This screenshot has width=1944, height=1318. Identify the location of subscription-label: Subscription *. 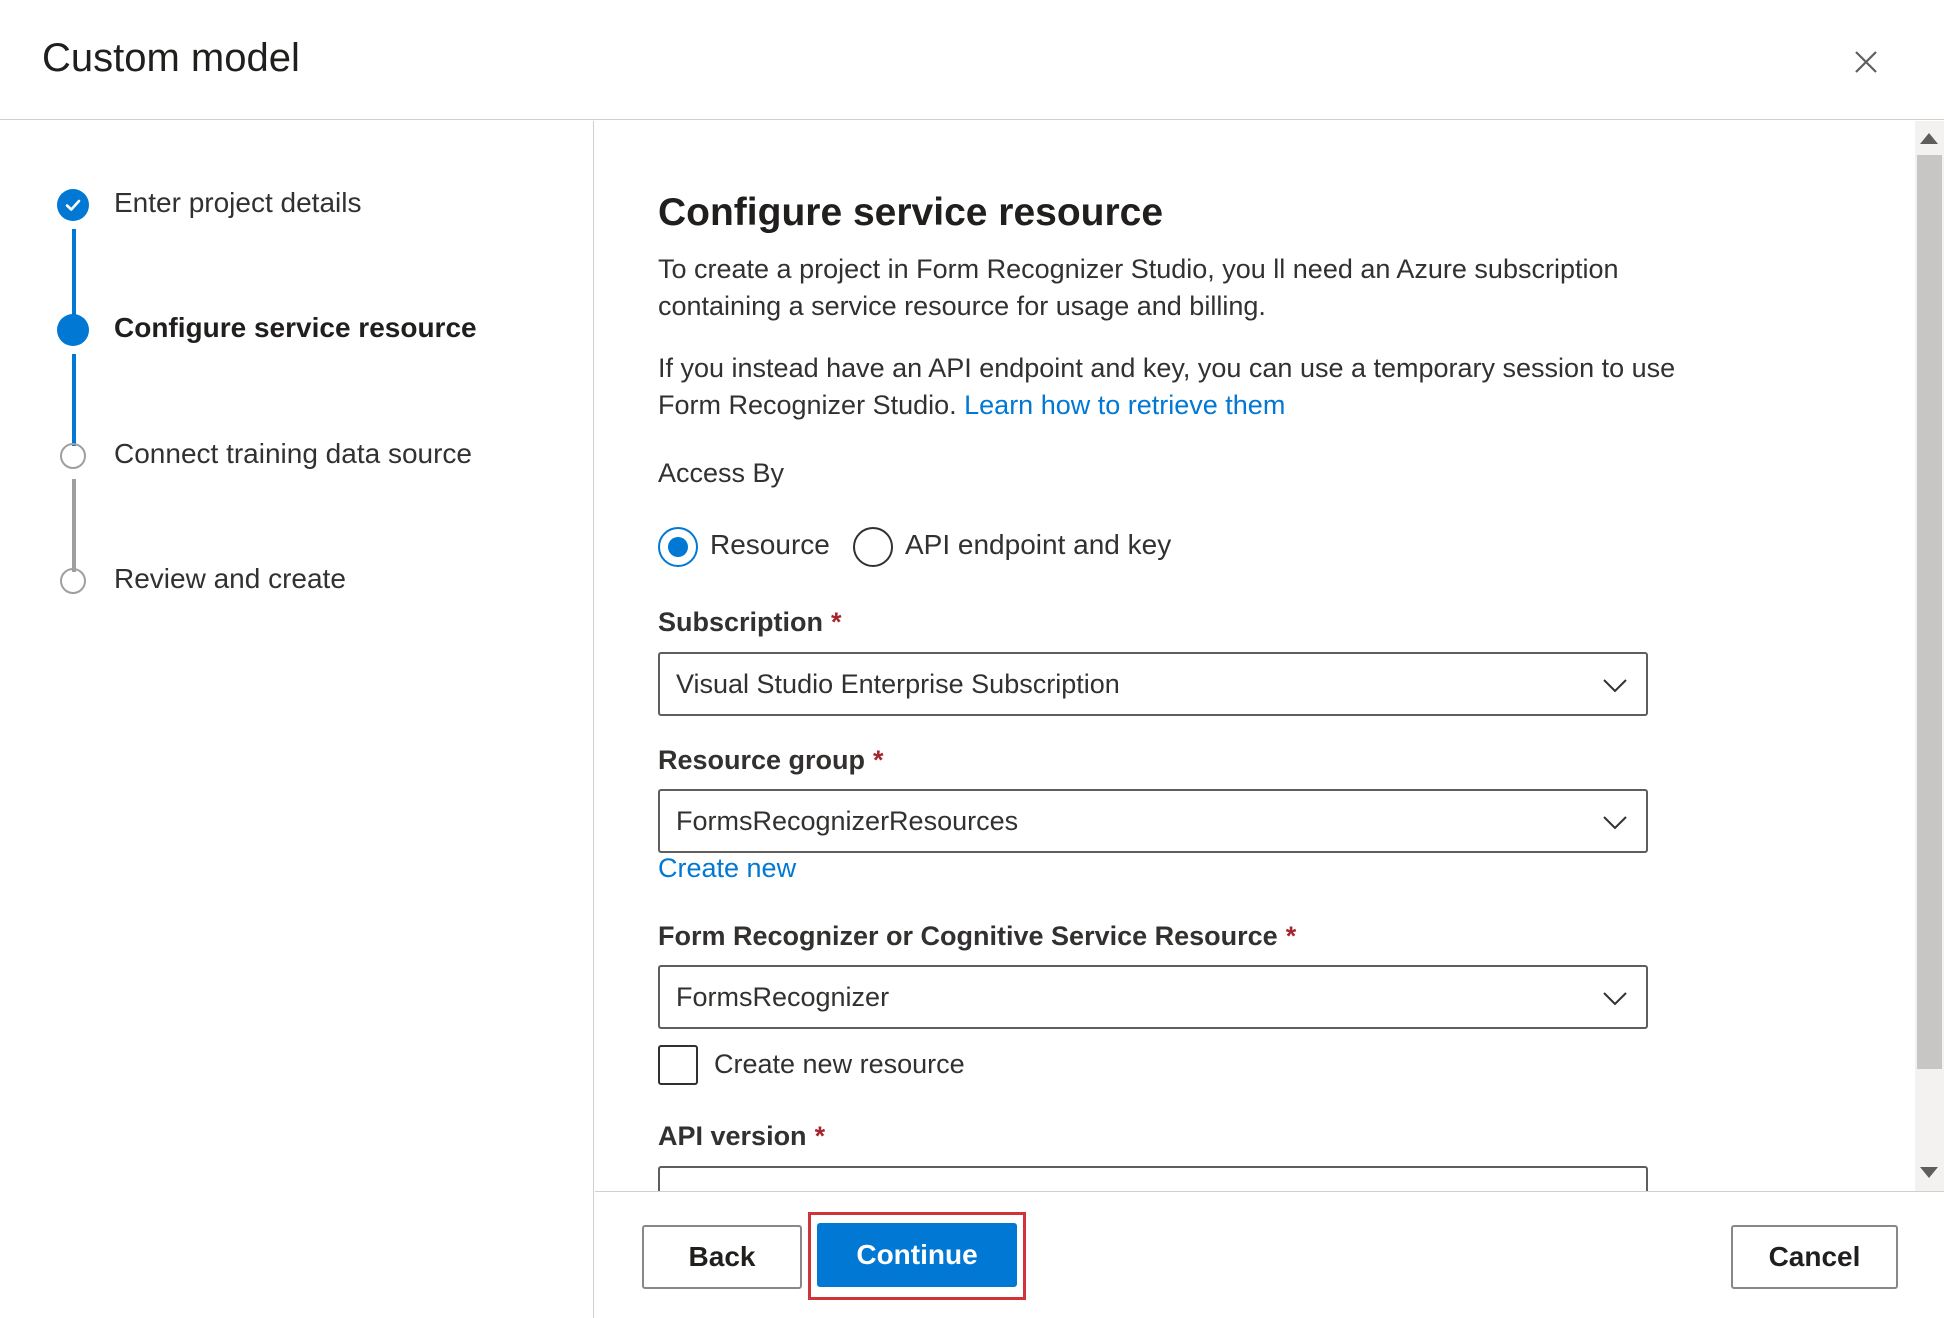
(750, 622).